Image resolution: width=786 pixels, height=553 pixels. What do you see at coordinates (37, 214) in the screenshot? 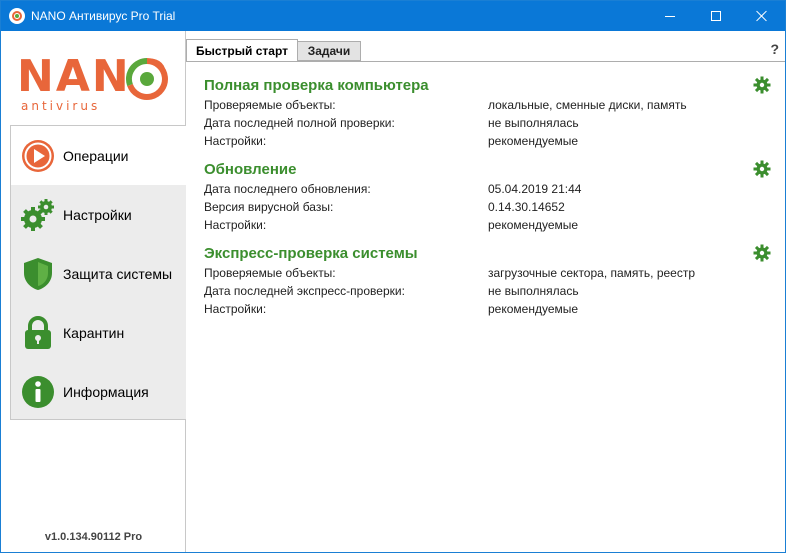
I see `gears-icon` at bounding box center [37, 214].